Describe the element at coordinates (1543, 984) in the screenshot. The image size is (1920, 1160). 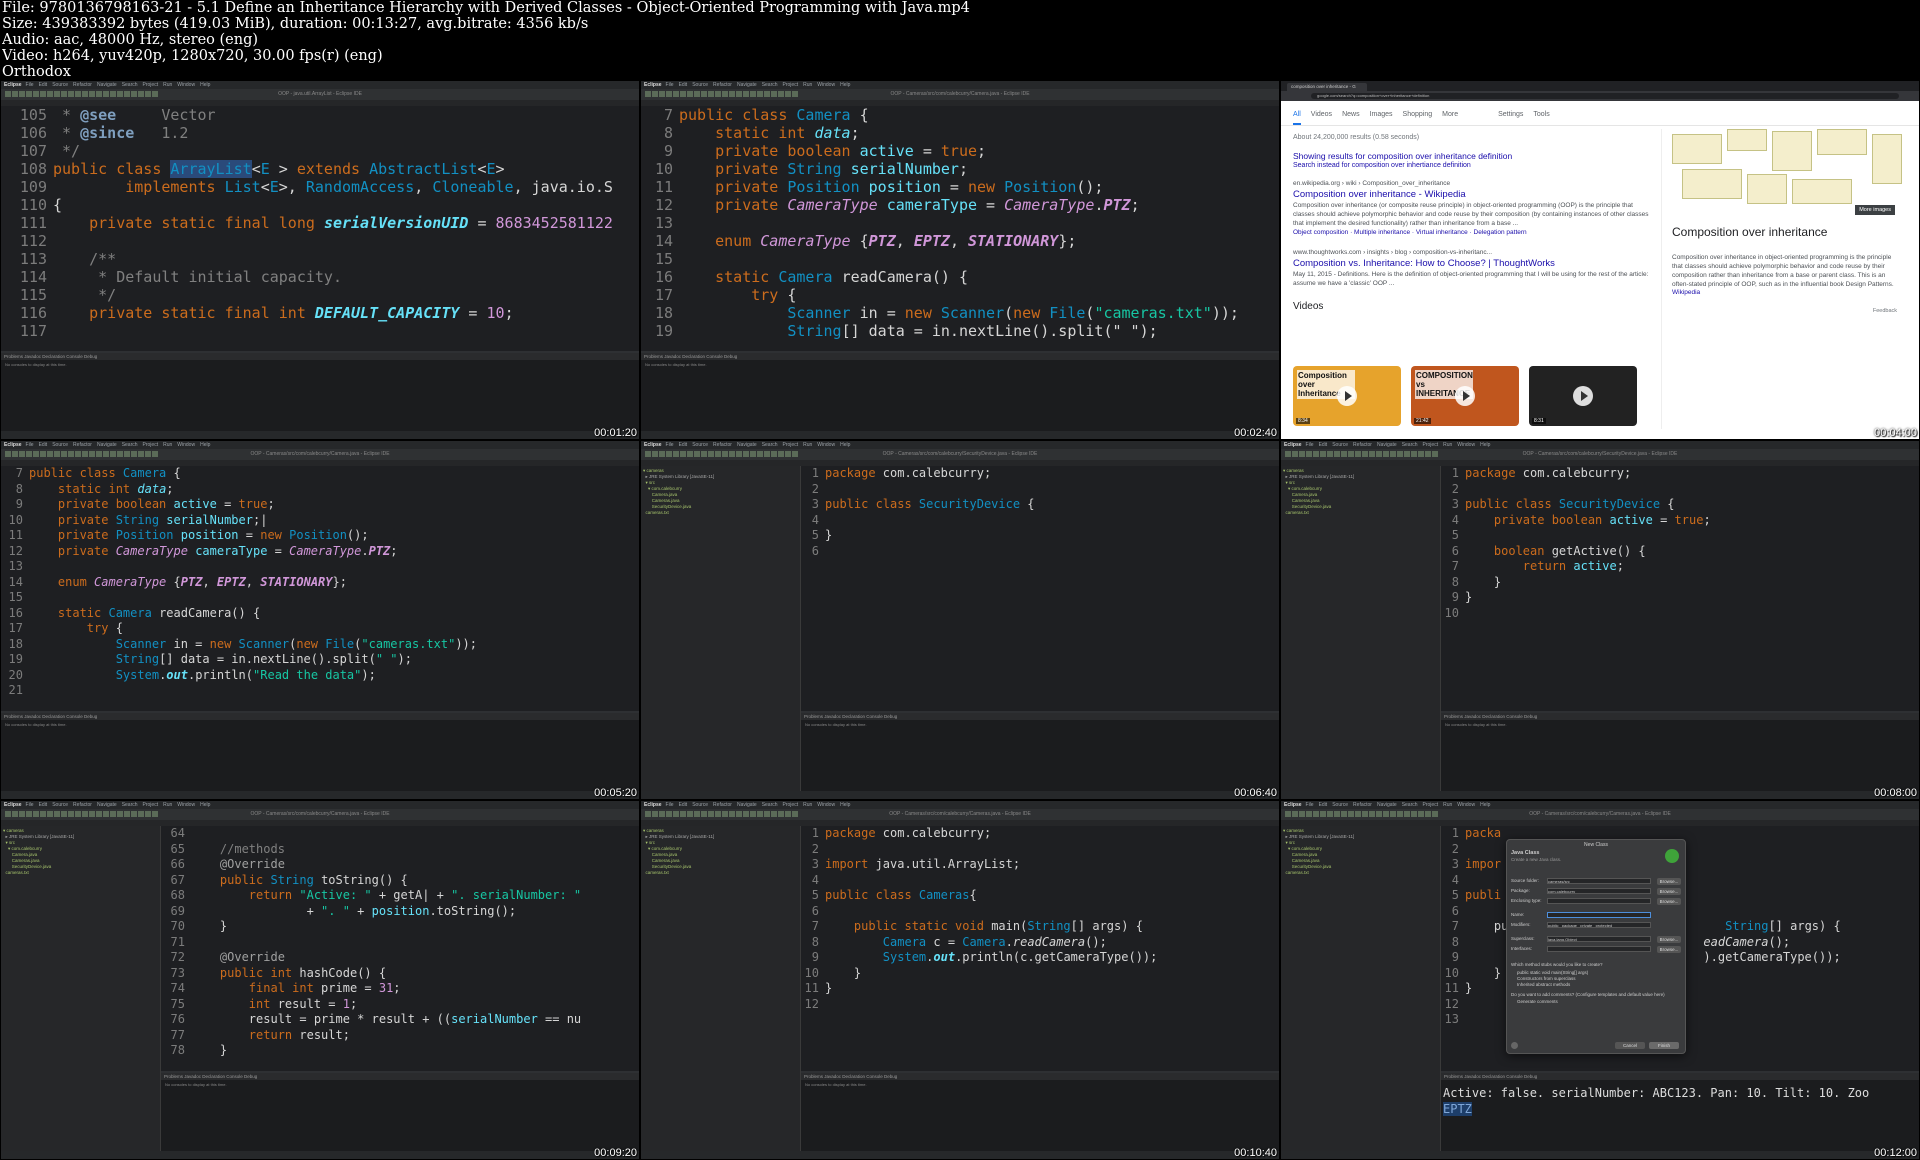
I see `stub-checkbox: Inherited abstract methods` at that location.